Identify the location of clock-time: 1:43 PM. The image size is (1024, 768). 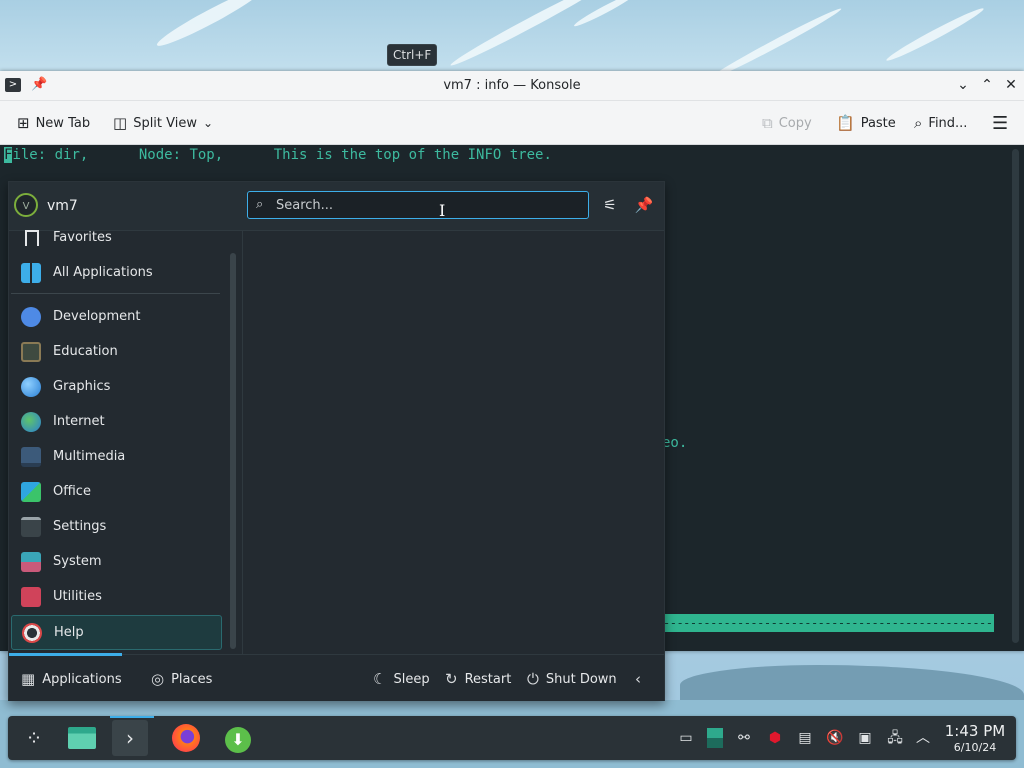
(975, 731).